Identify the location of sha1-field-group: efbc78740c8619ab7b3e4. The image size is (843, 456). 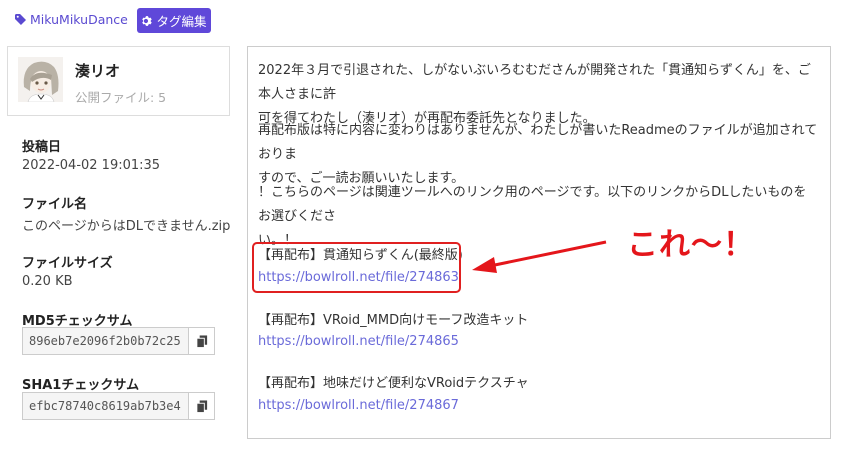
(118, 406).